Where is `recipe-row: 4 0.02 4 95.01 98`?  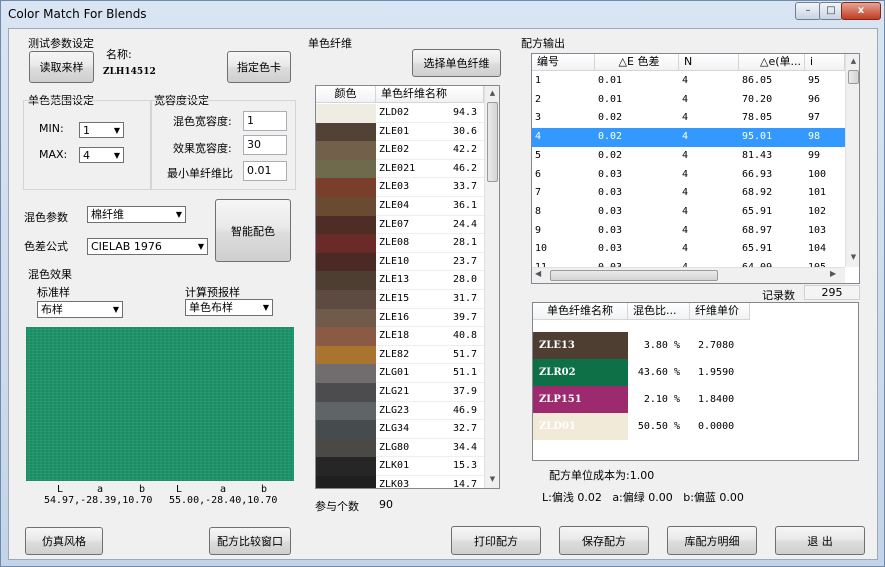
recipe-row: 4 0.02 4 95.01 98 is located at coordinates (688, 137).